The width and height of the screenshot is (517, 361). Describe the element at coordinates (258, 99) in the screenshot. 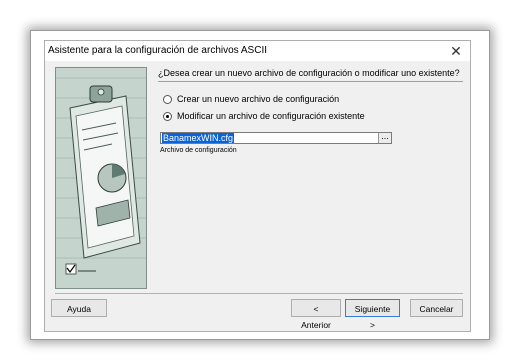

I see `option-create-new-label: Crear un nuevo archivo de configuración` at that location.